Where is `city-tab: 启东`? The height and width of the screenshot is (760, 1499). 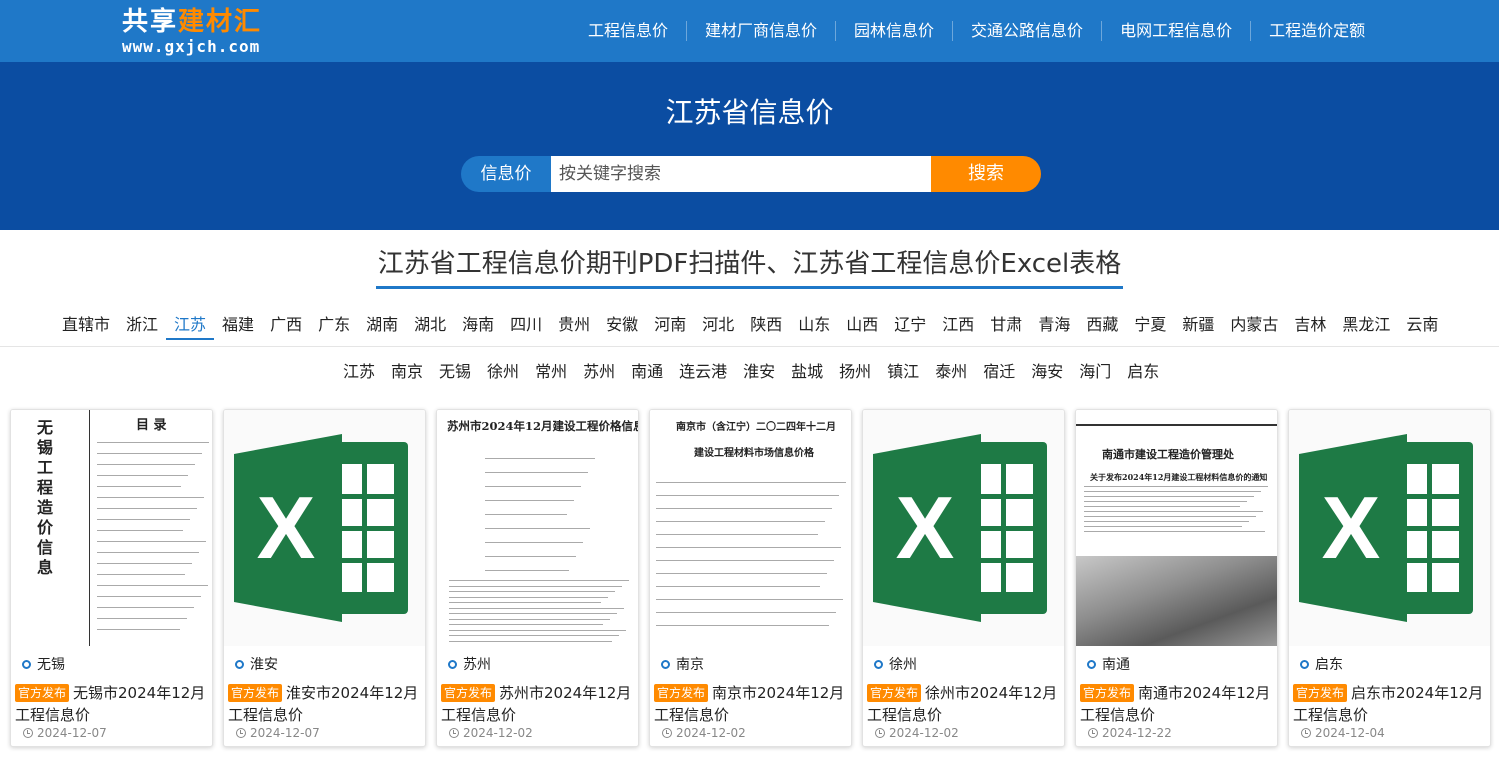
city-tab: 启东 is located at coordinates (1143, 372).